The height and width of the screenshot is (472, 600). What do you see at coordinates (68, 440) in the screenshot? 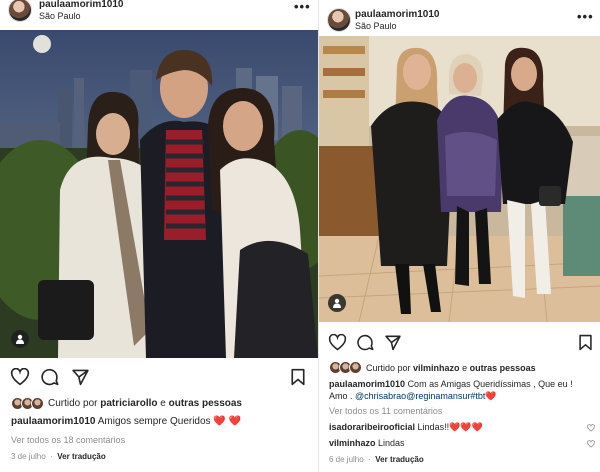
I see `view-comments-link: Ver todos os 18 comentários` at bounding box center [68, 440].